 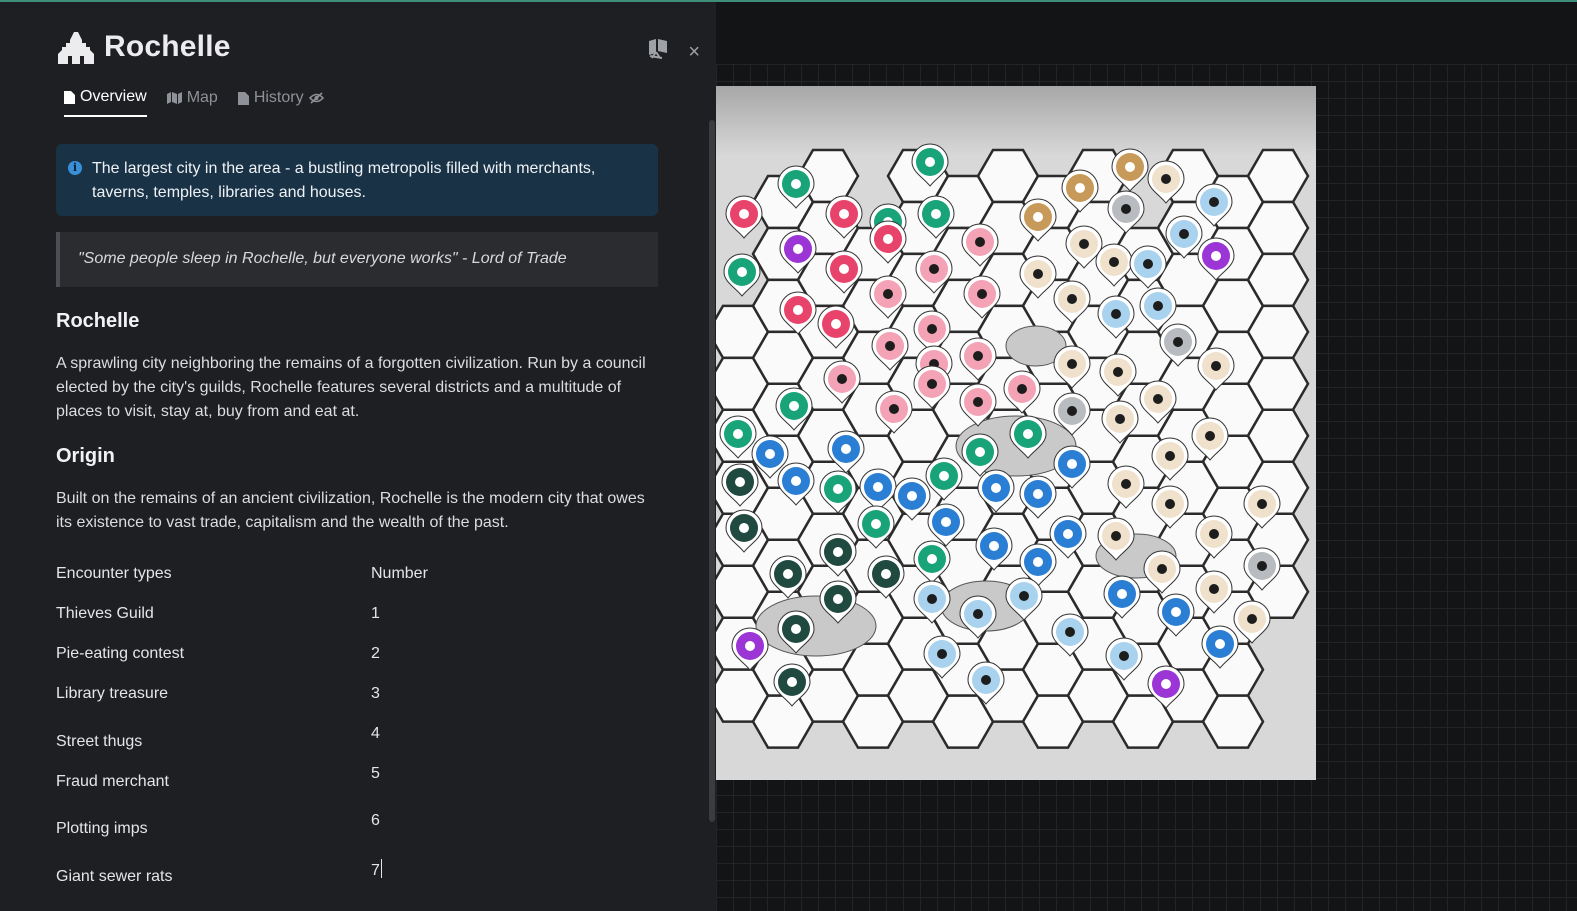 What do you see at coordinates (114, 876) in the screenshot?
I see `table-cell-type: Giant sewer rats` at bounding box center [114, 876].